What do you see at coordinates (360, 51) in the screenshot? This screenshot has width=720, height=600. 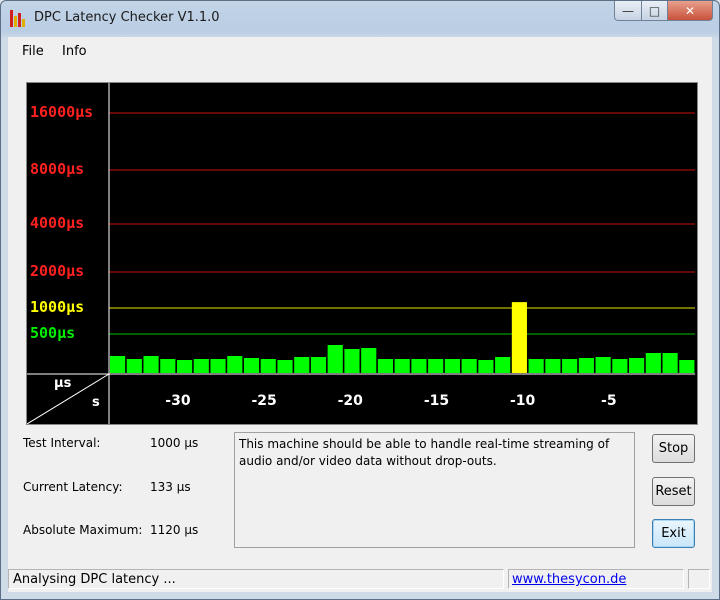 I see `menu-bar: File Info` at bounding box center [360, 51].